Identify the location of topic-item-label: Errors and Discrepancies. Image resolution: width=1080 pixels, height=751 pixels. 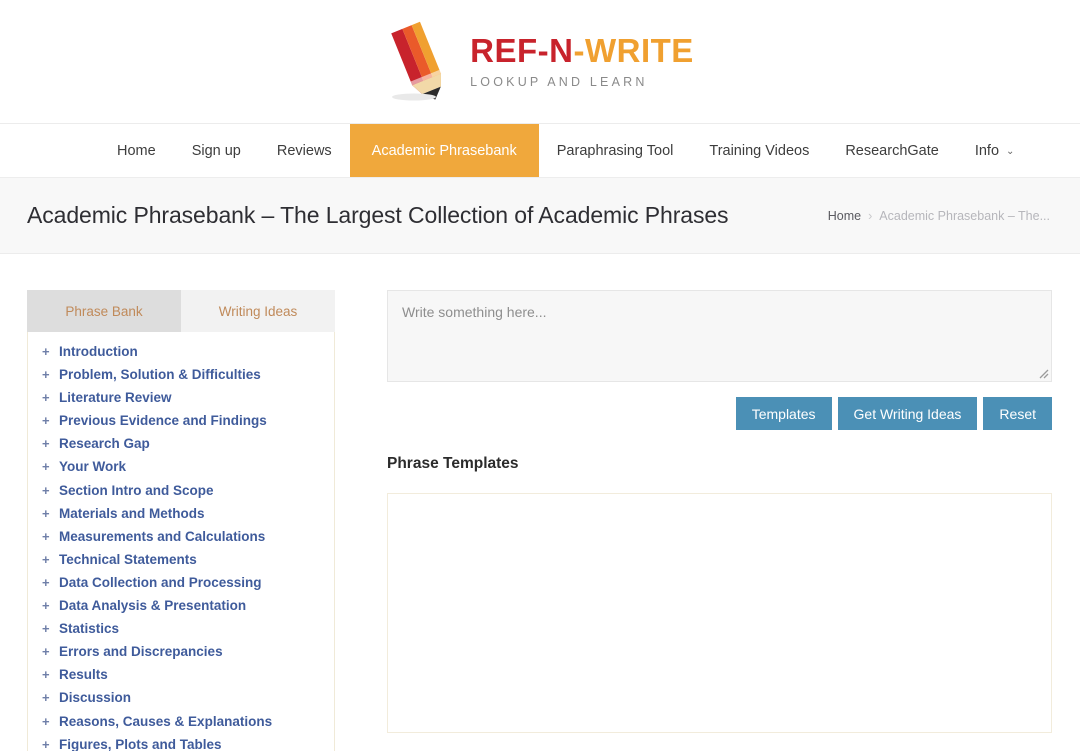
(141, 652).